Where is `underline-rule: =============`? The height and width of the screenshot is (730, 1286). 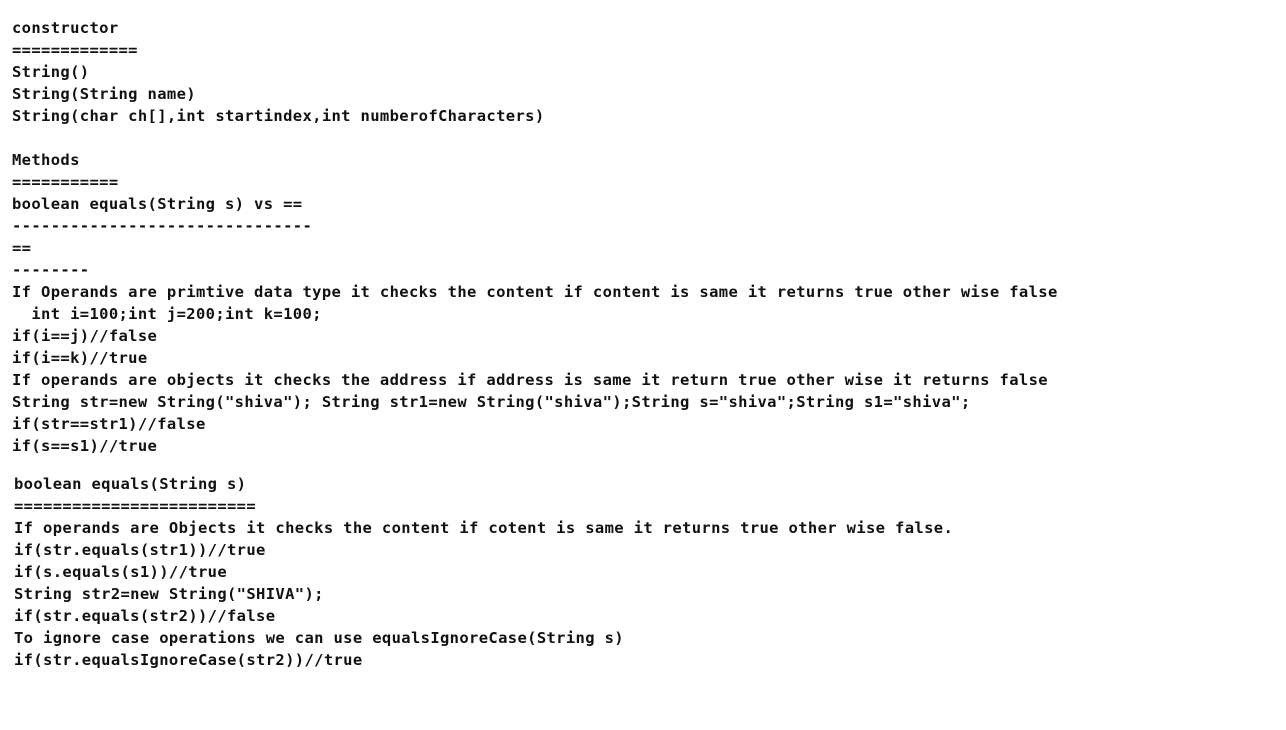 underline-rule: ============= is located at coordinates (75, 50).